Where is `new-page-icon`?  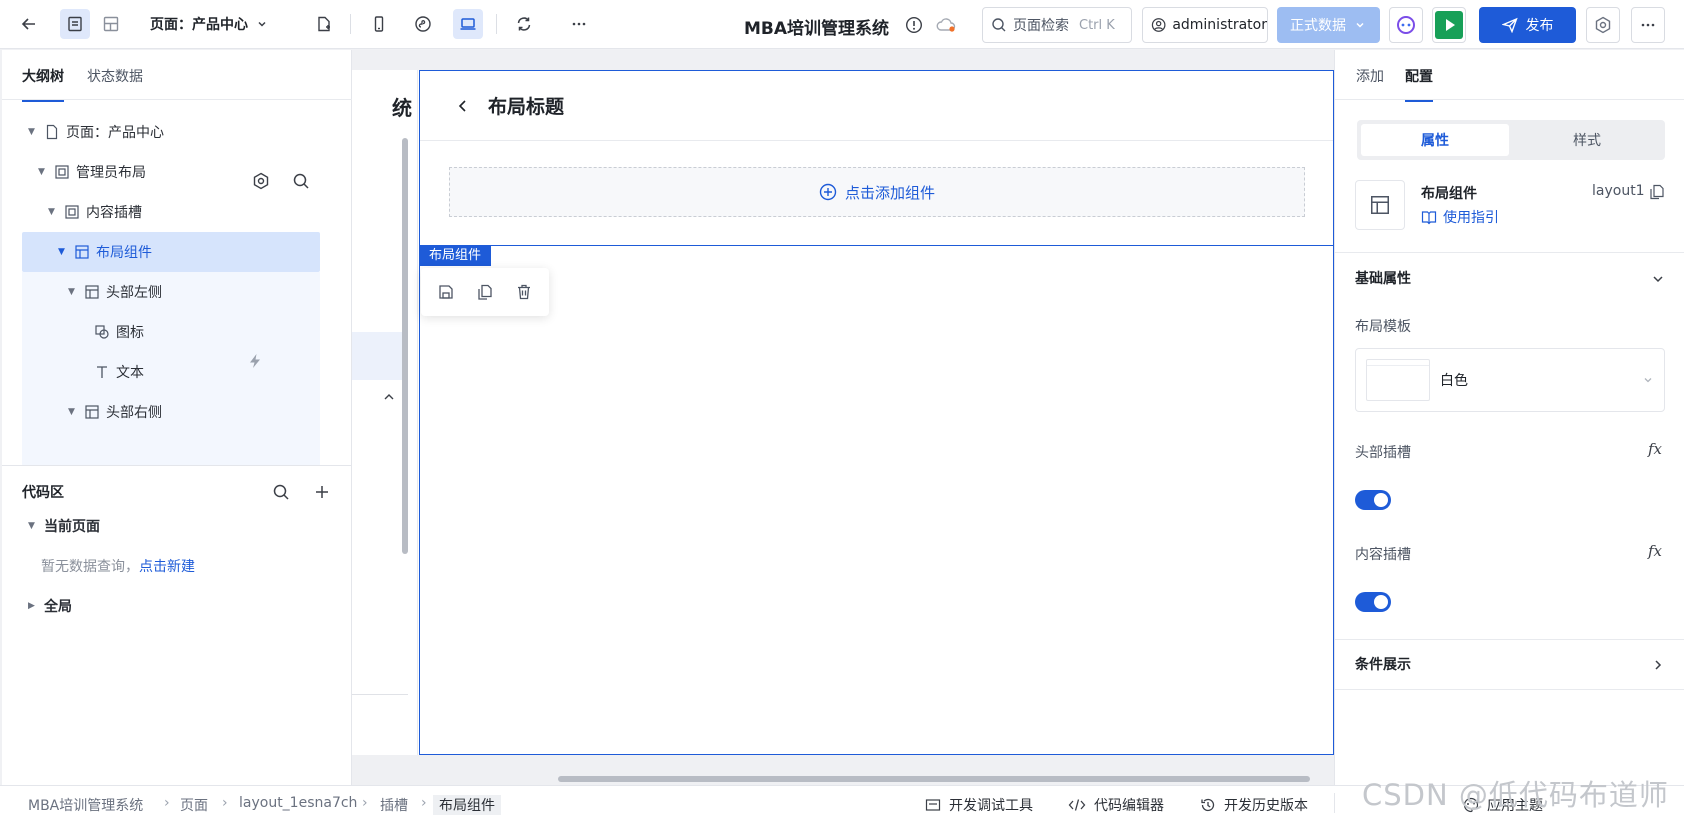
new-page-icon is located at coordinates (324, 24).